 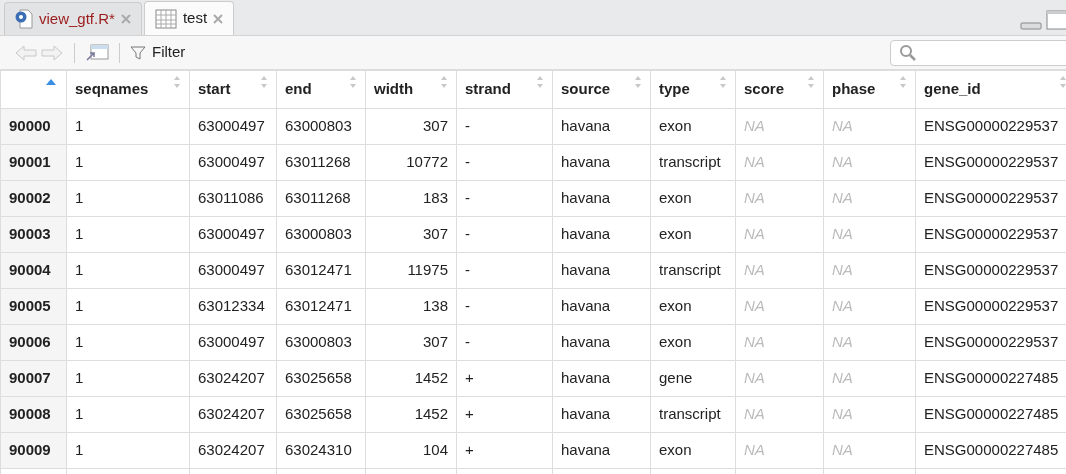 I want to click on table-cell: 63024310, so click(x=321, y=450).